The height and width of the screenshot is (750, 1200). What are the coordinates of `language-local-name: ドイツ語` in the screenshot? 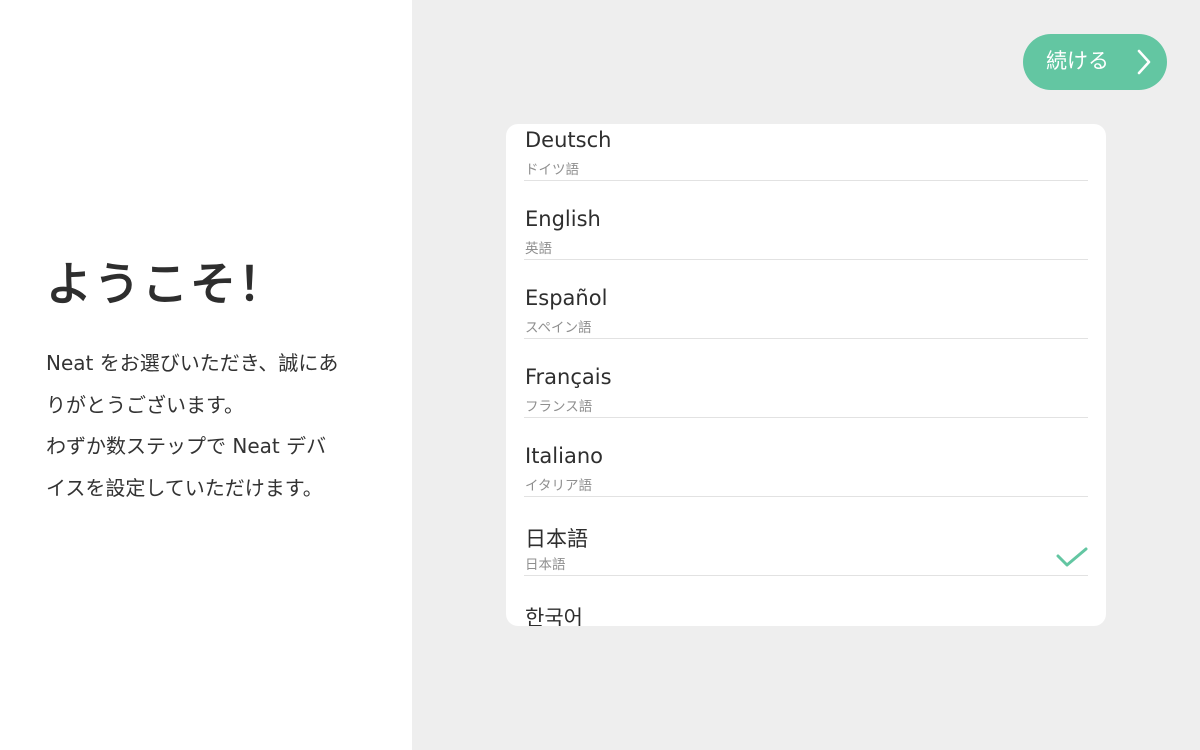 It's located at (552, 170).